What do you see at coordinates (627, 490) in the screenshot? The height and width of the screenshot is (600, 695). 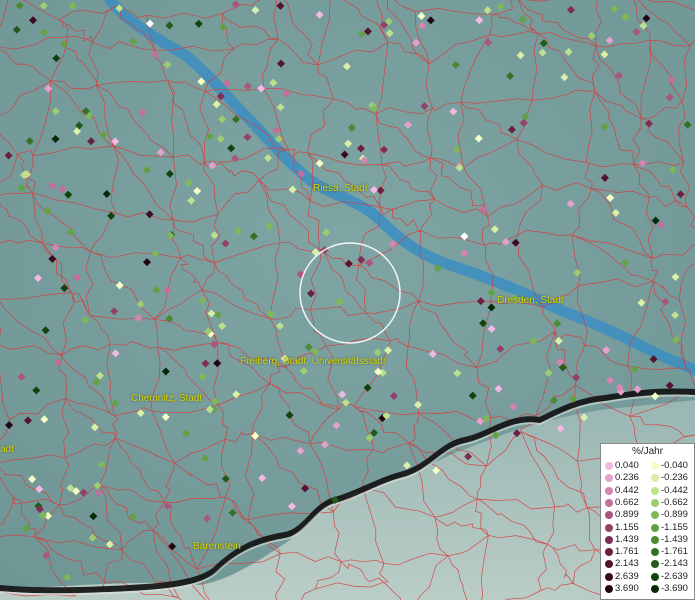 I see `legend-value-positive: 0.442` at bounding box center [627, 490].